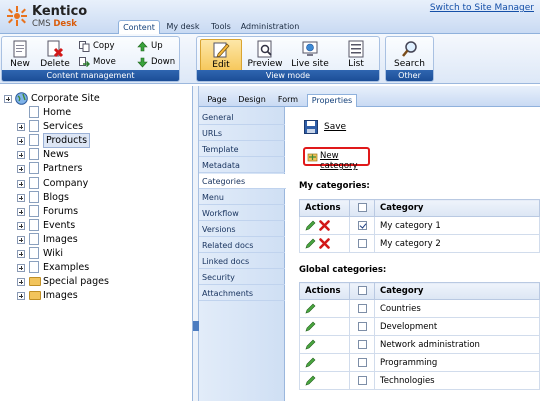  What do you see at coordinates (264, 49) in the screenshot?
I see `preview-icon` at bounding box center [264, 49].